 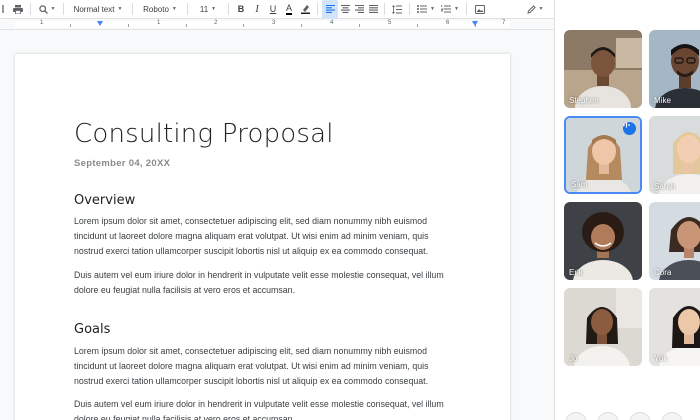 What do you see at coordinates (204, 134) in the screenshot?
I see `document-title: Consulting Proposal` at bounding box center [204, 134].